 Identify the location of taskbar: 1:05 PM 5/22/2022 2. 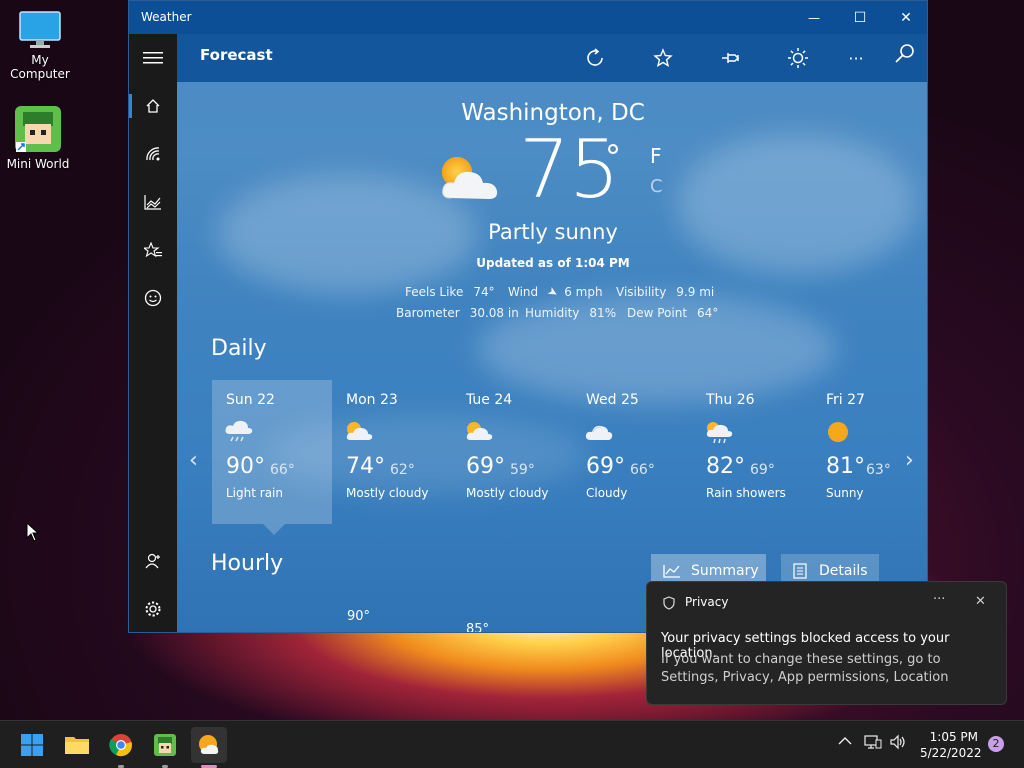
(512, 744).